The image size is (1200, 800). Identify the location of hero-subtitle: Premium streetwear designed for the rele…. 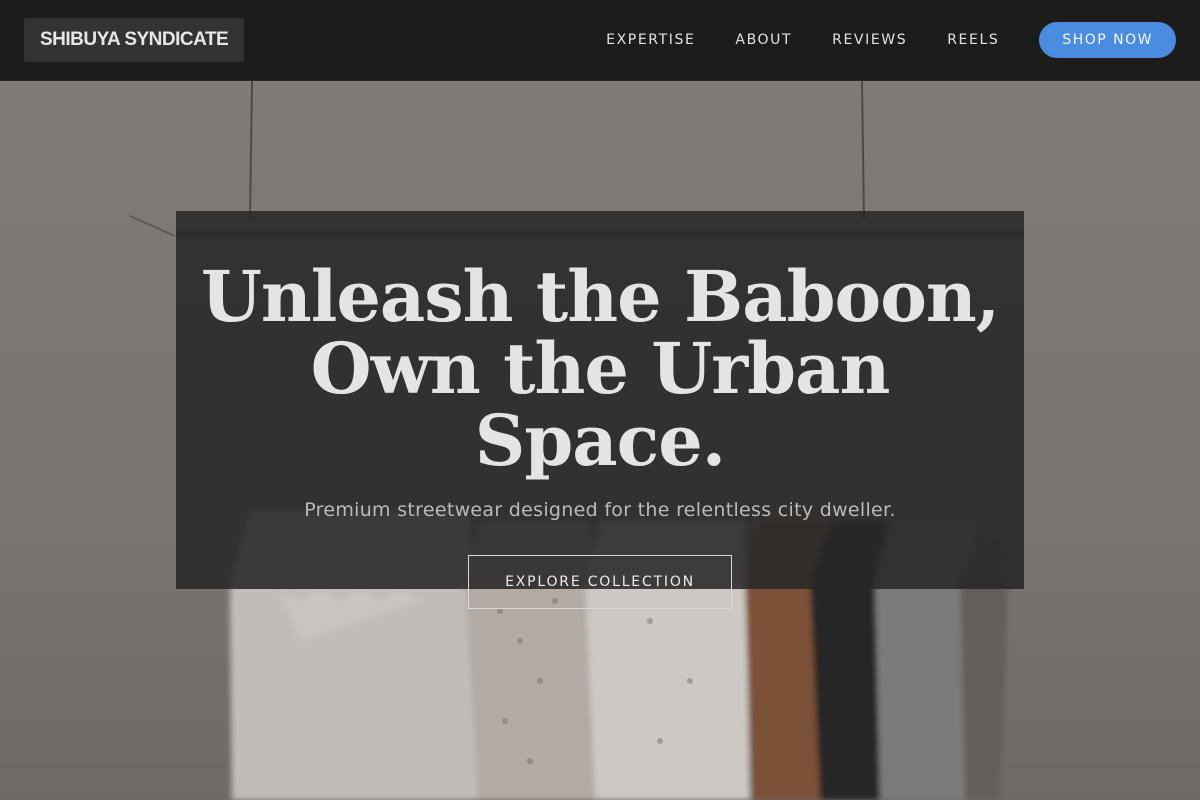
(600, 510).